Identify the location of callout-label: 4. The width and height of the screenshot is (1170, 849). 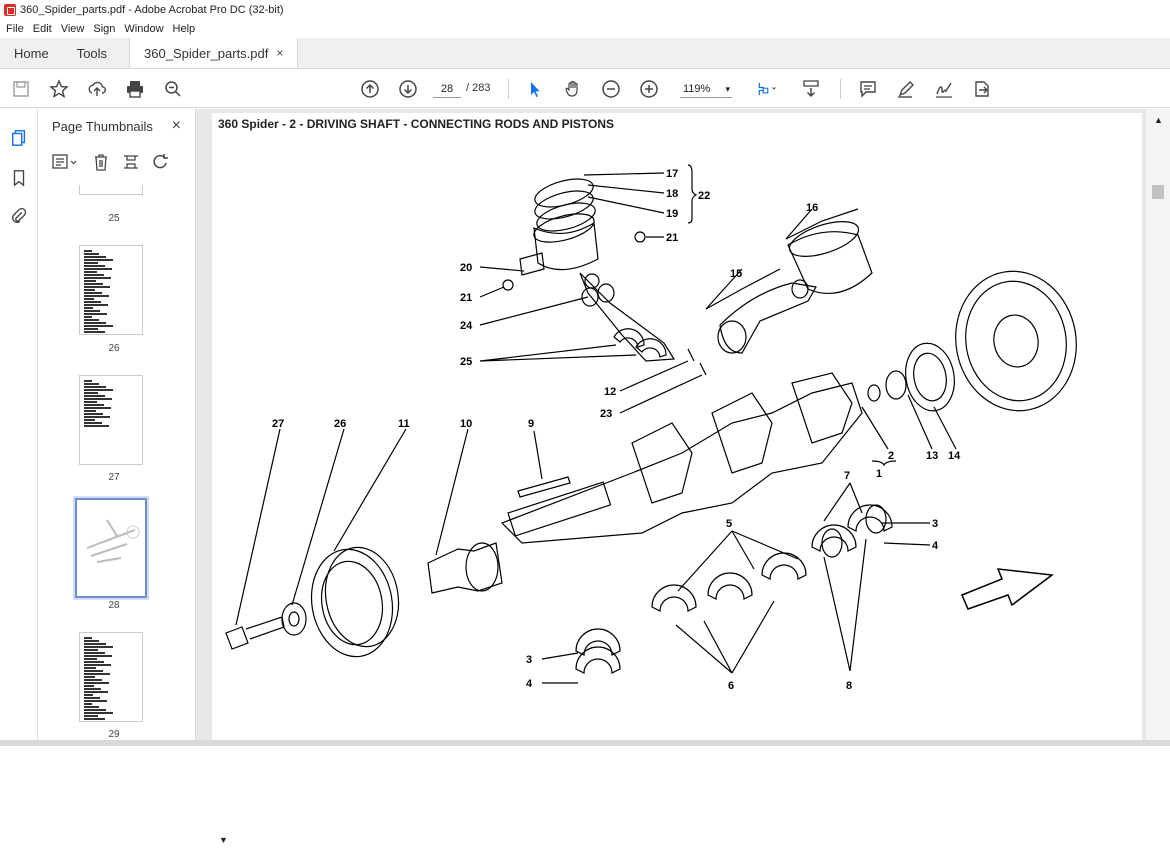
(529, 684).